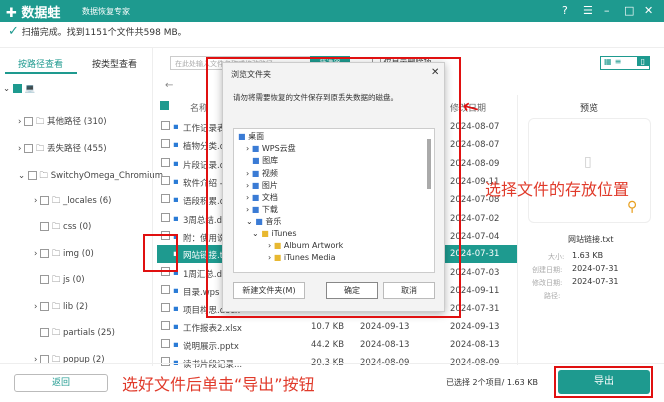 This screenshot has height=402, width=664. Describe the element at coordinates (87, 201) in the screenshot. I see `tree-item-label: _locales (6)` at that location.